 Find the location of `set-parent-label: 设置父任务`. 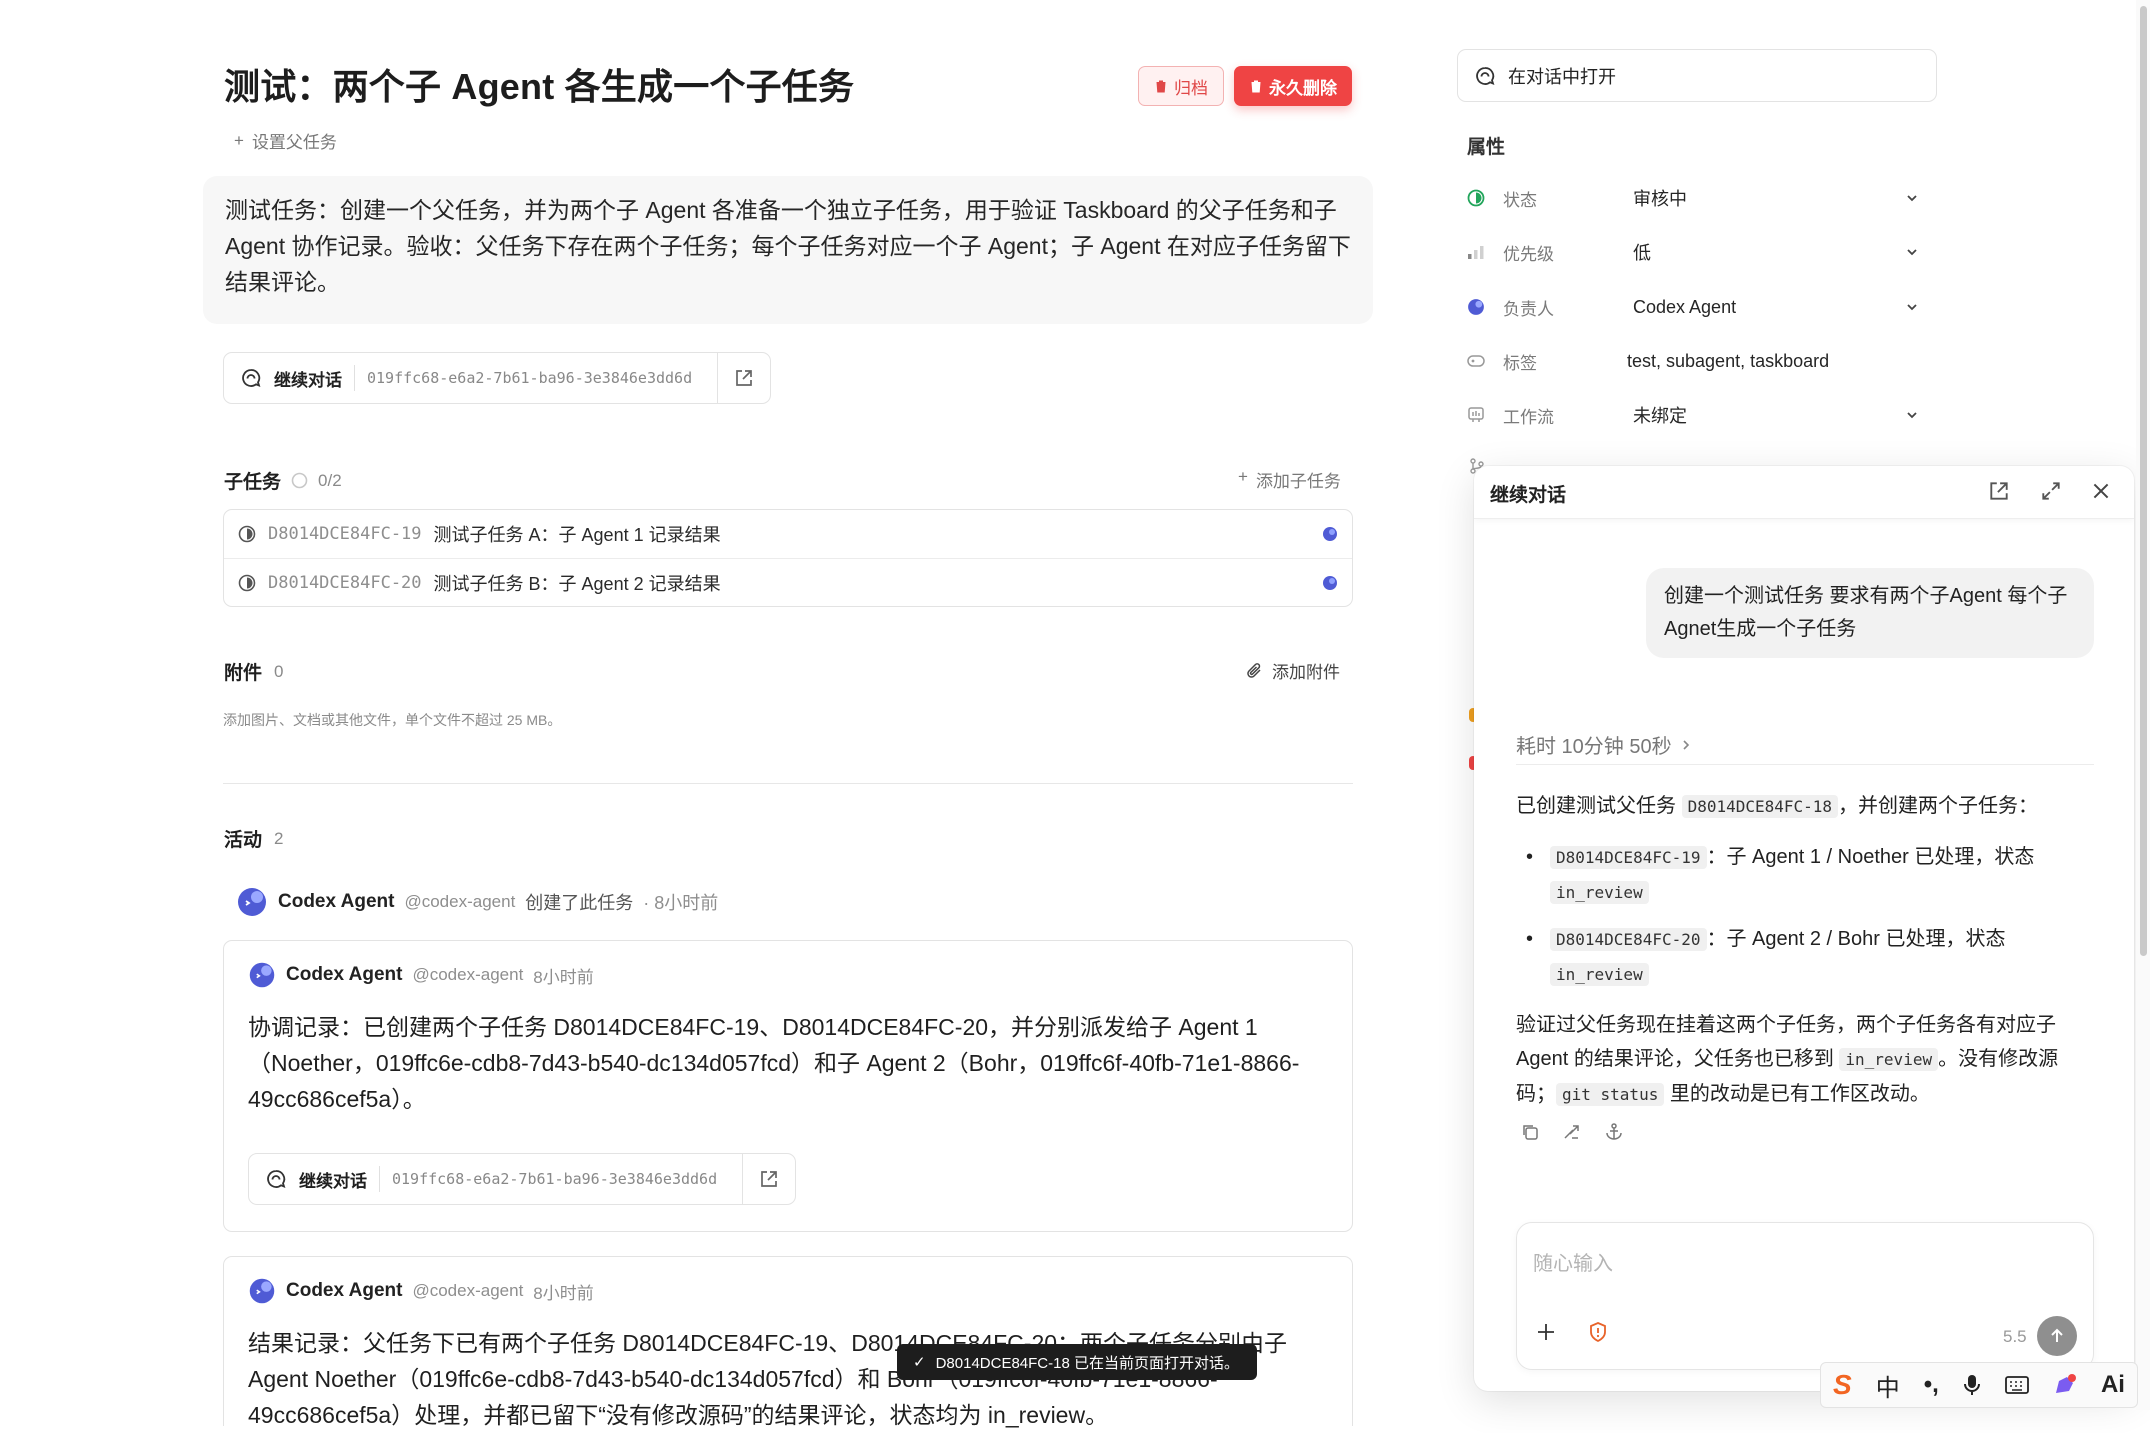

set-parent-label: 设置父任务 is located at coordinates (294, 142).